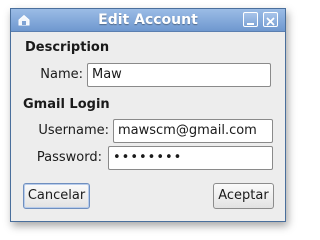 The image size is (320, 240). I want to click on minimize-button, so click(250, 19).